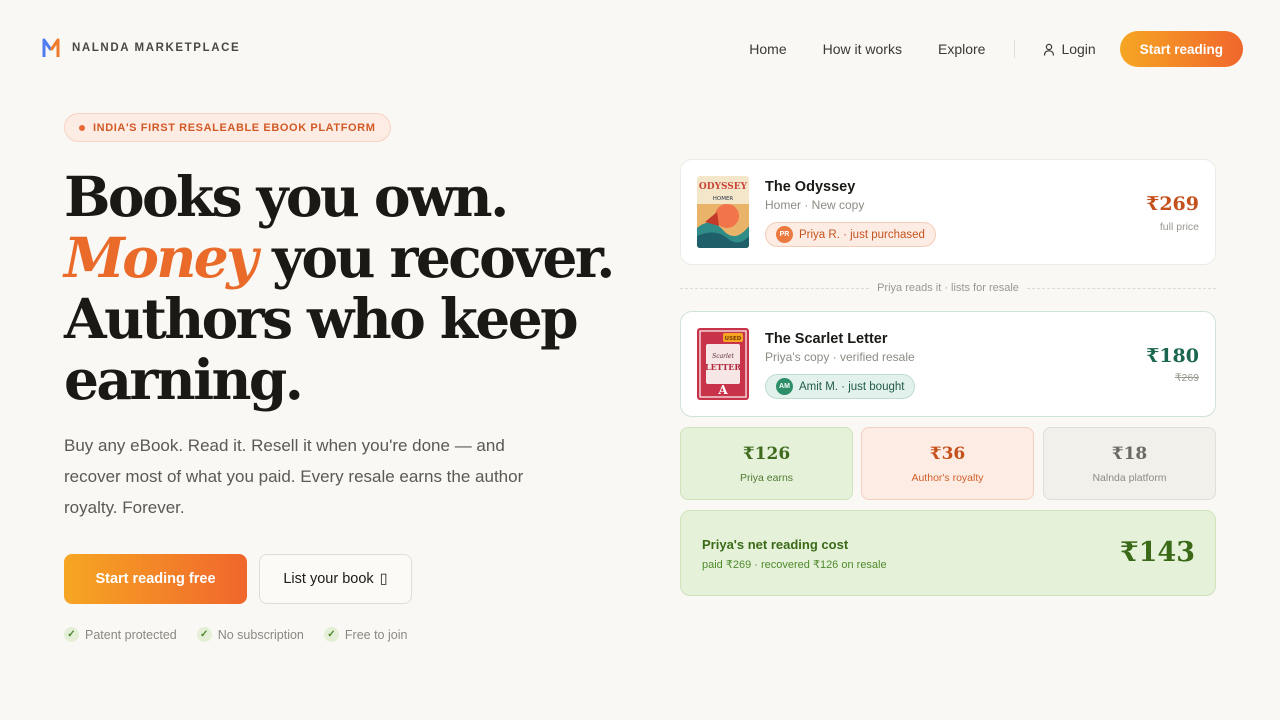 This screenshot has width=1280, height=720. Describe the element at coordinates (862, 234) in the screenshot. I see `buyer-label: Priya R. · just purchased` at that location.